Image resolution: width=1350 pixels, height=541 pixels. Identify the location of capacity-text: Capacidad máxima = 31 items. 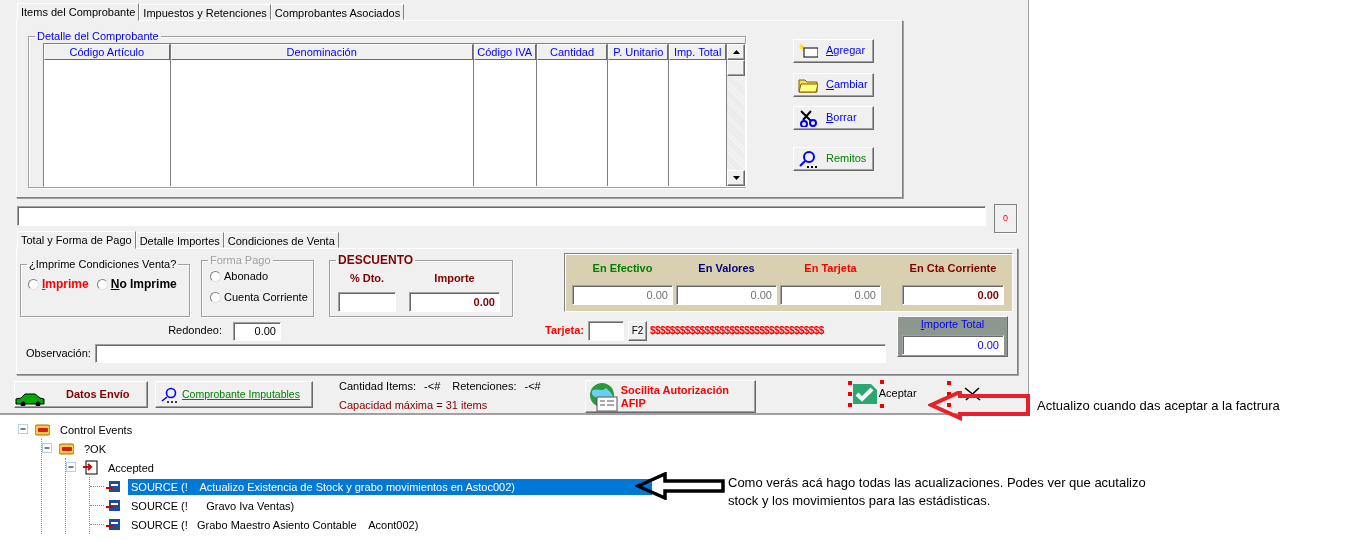
(414, 406).